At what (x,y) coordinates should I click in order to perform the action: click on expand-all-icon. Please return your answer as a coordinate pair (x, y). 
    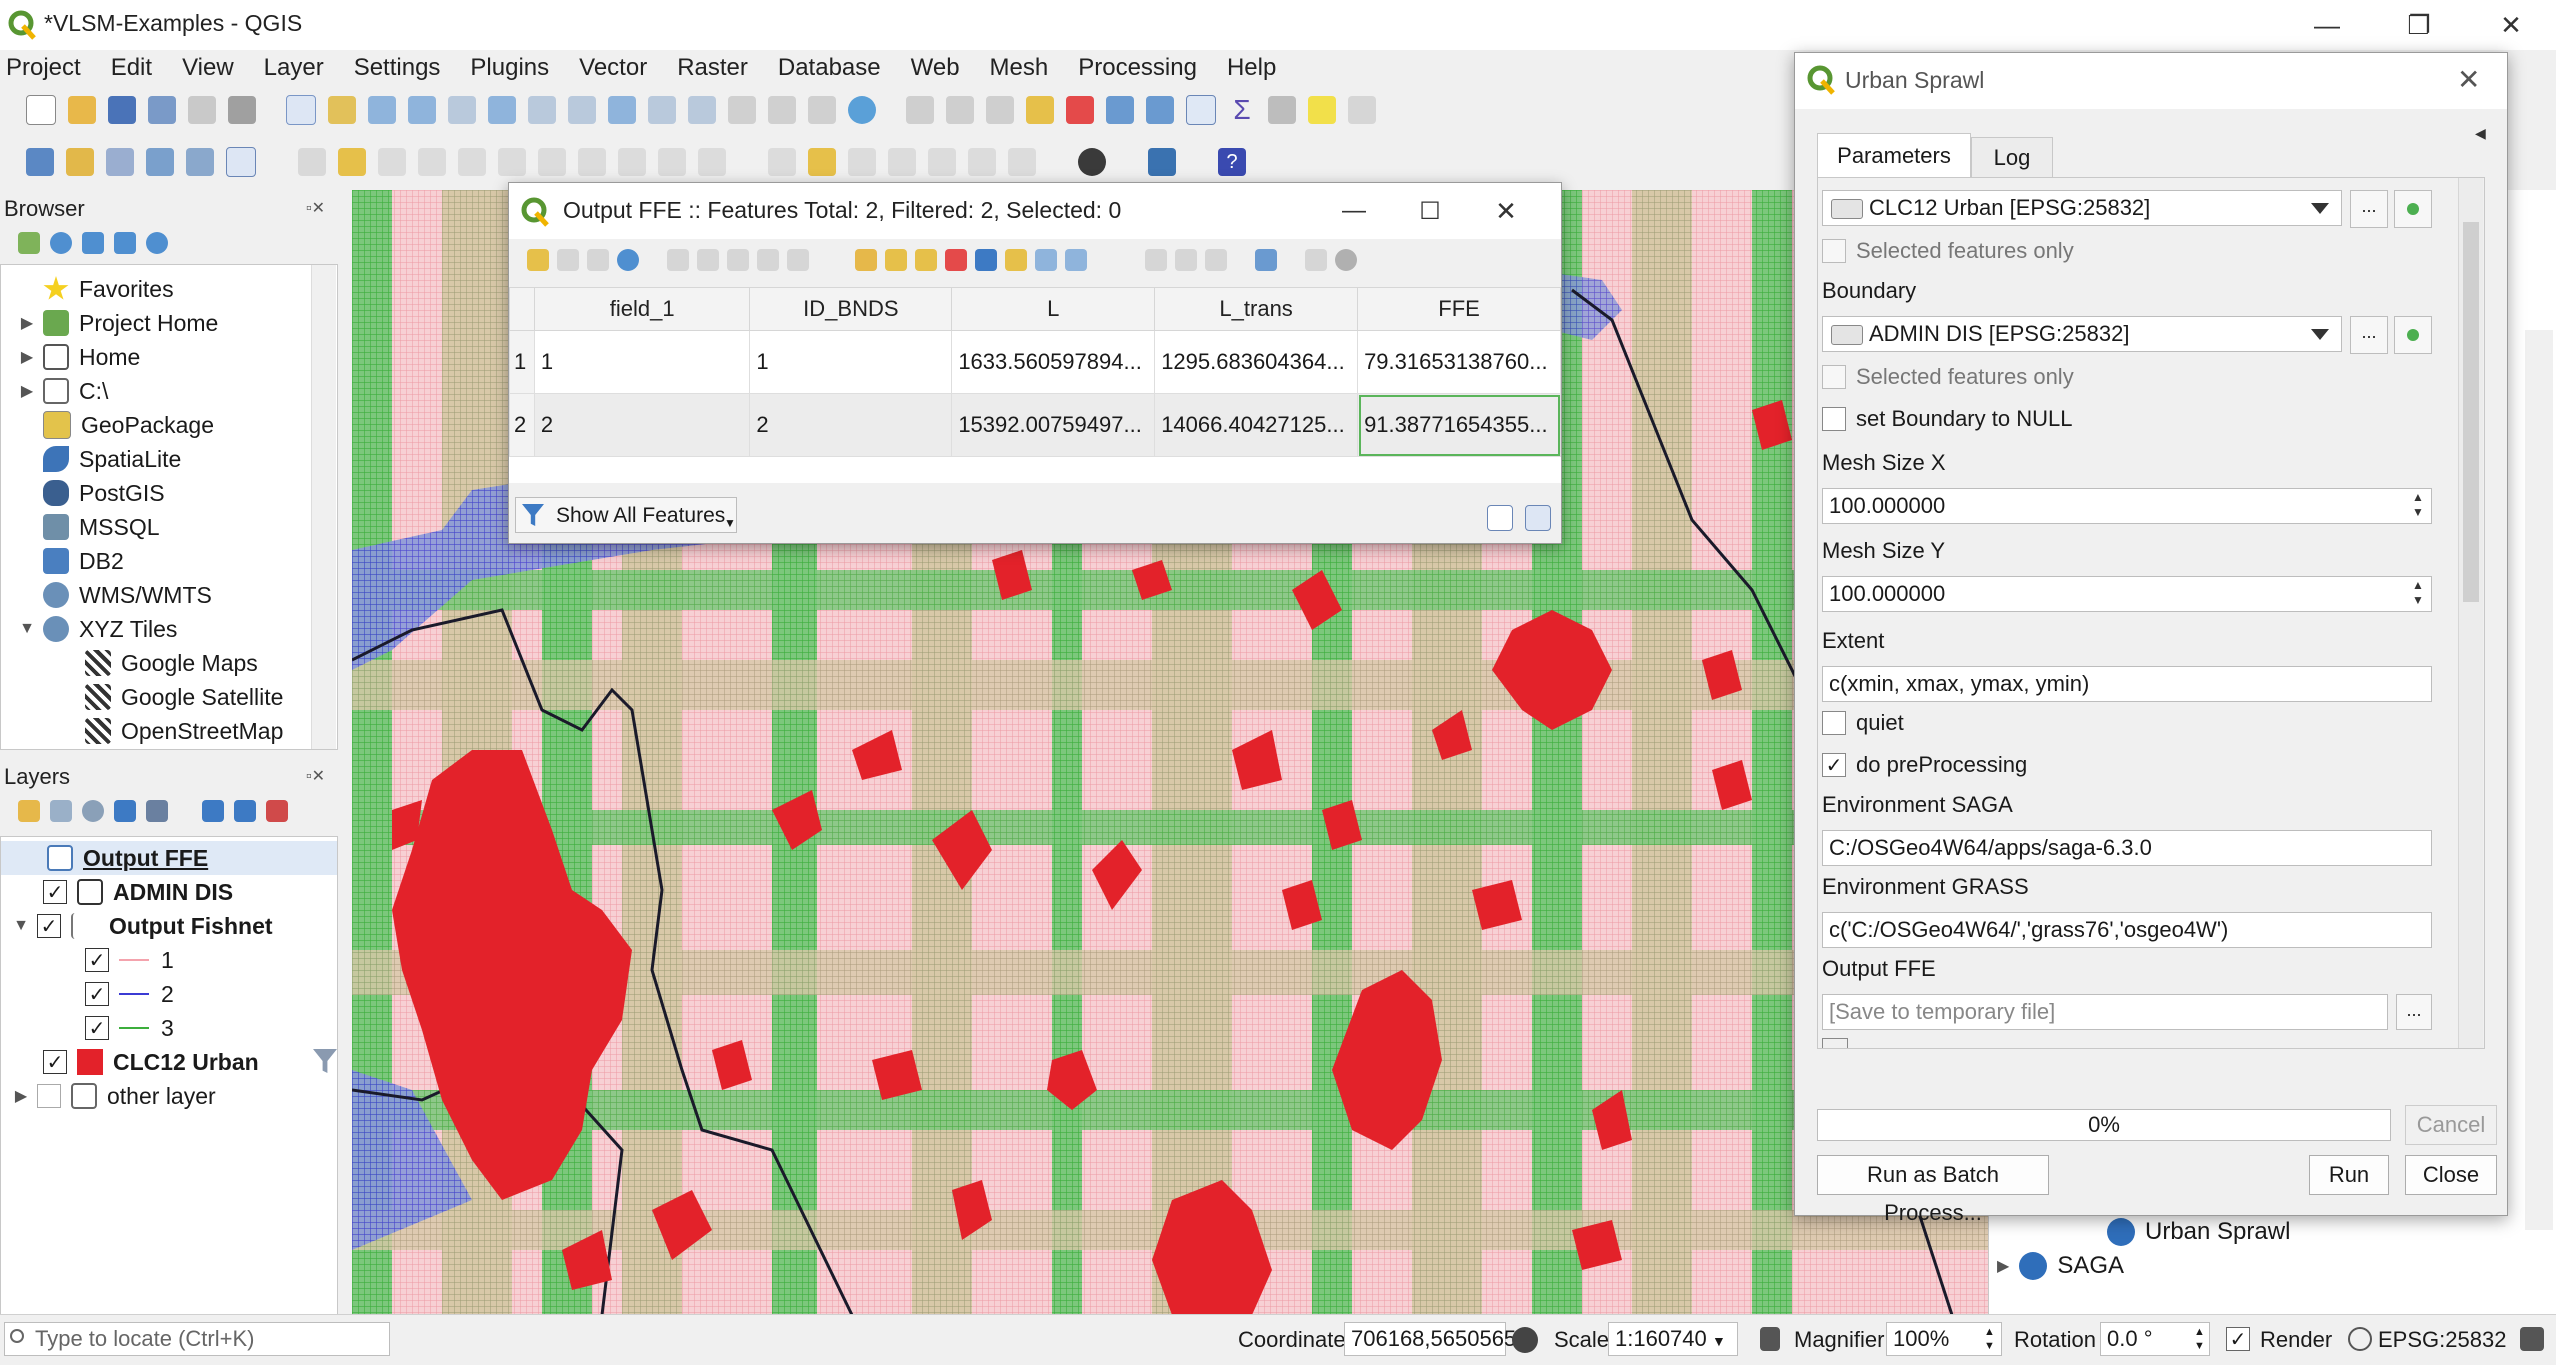
    Looking at the image, I should click on (213, 811).